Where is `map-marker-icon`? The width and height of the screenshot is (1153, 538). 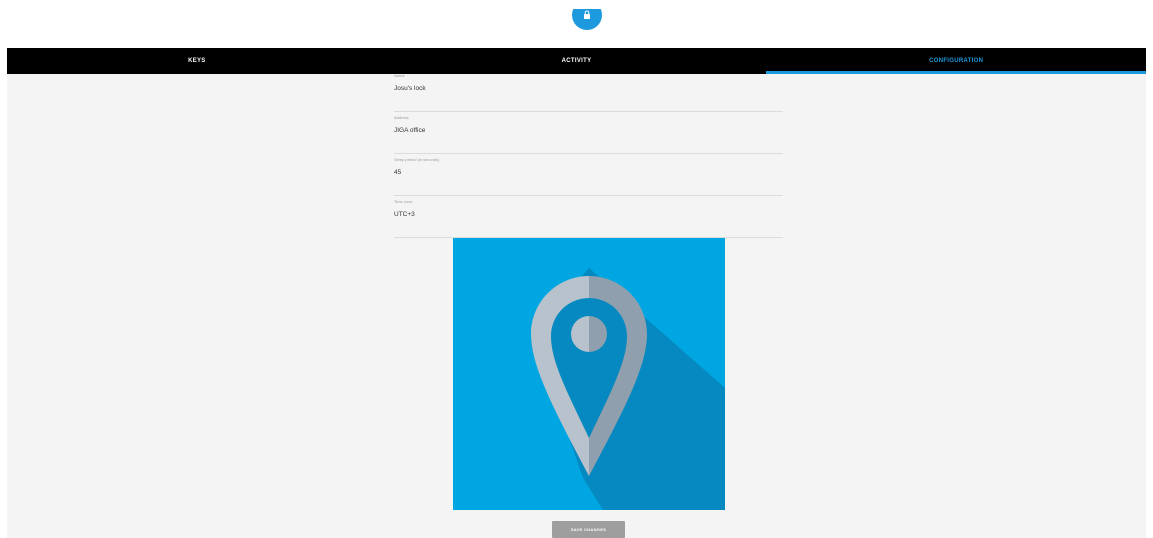
map-marker-icon is located at coordinates (628, 389).